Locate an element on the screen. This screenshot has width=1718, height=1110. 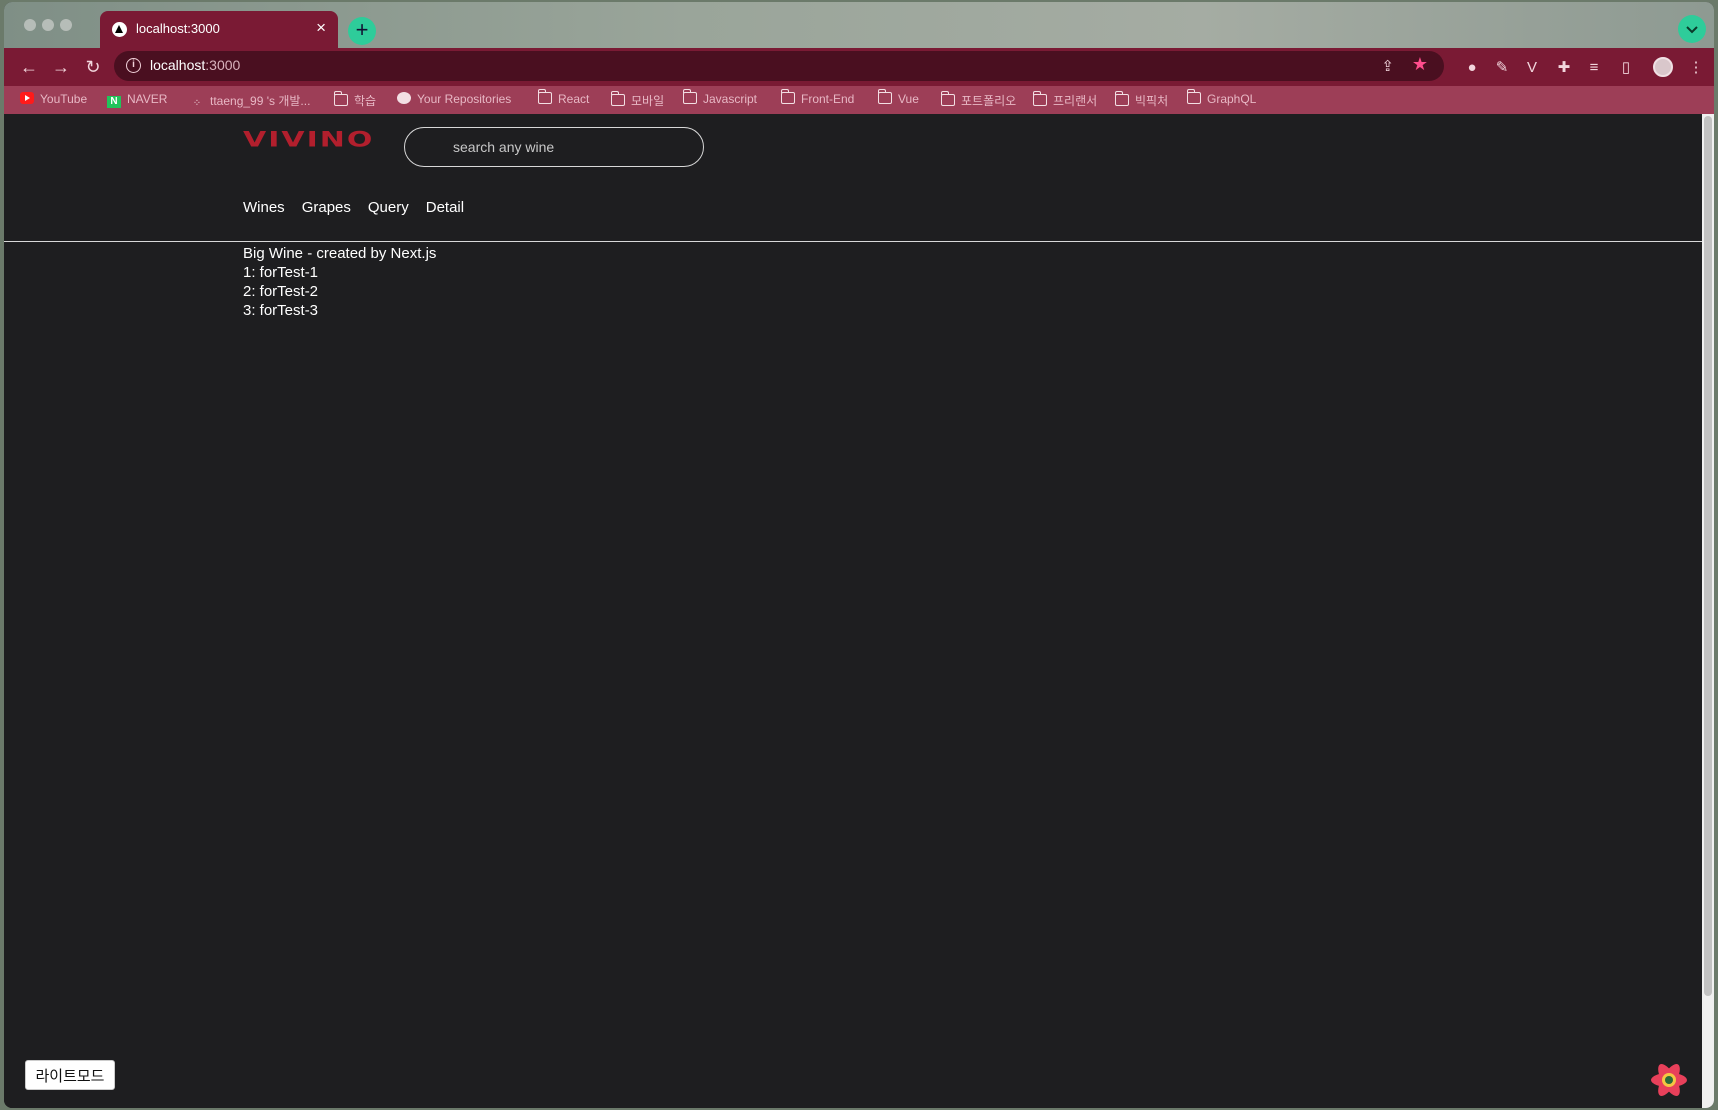
bookmark-folder-freelancer: 프리랜서 is located at coordinates (1064, 99).